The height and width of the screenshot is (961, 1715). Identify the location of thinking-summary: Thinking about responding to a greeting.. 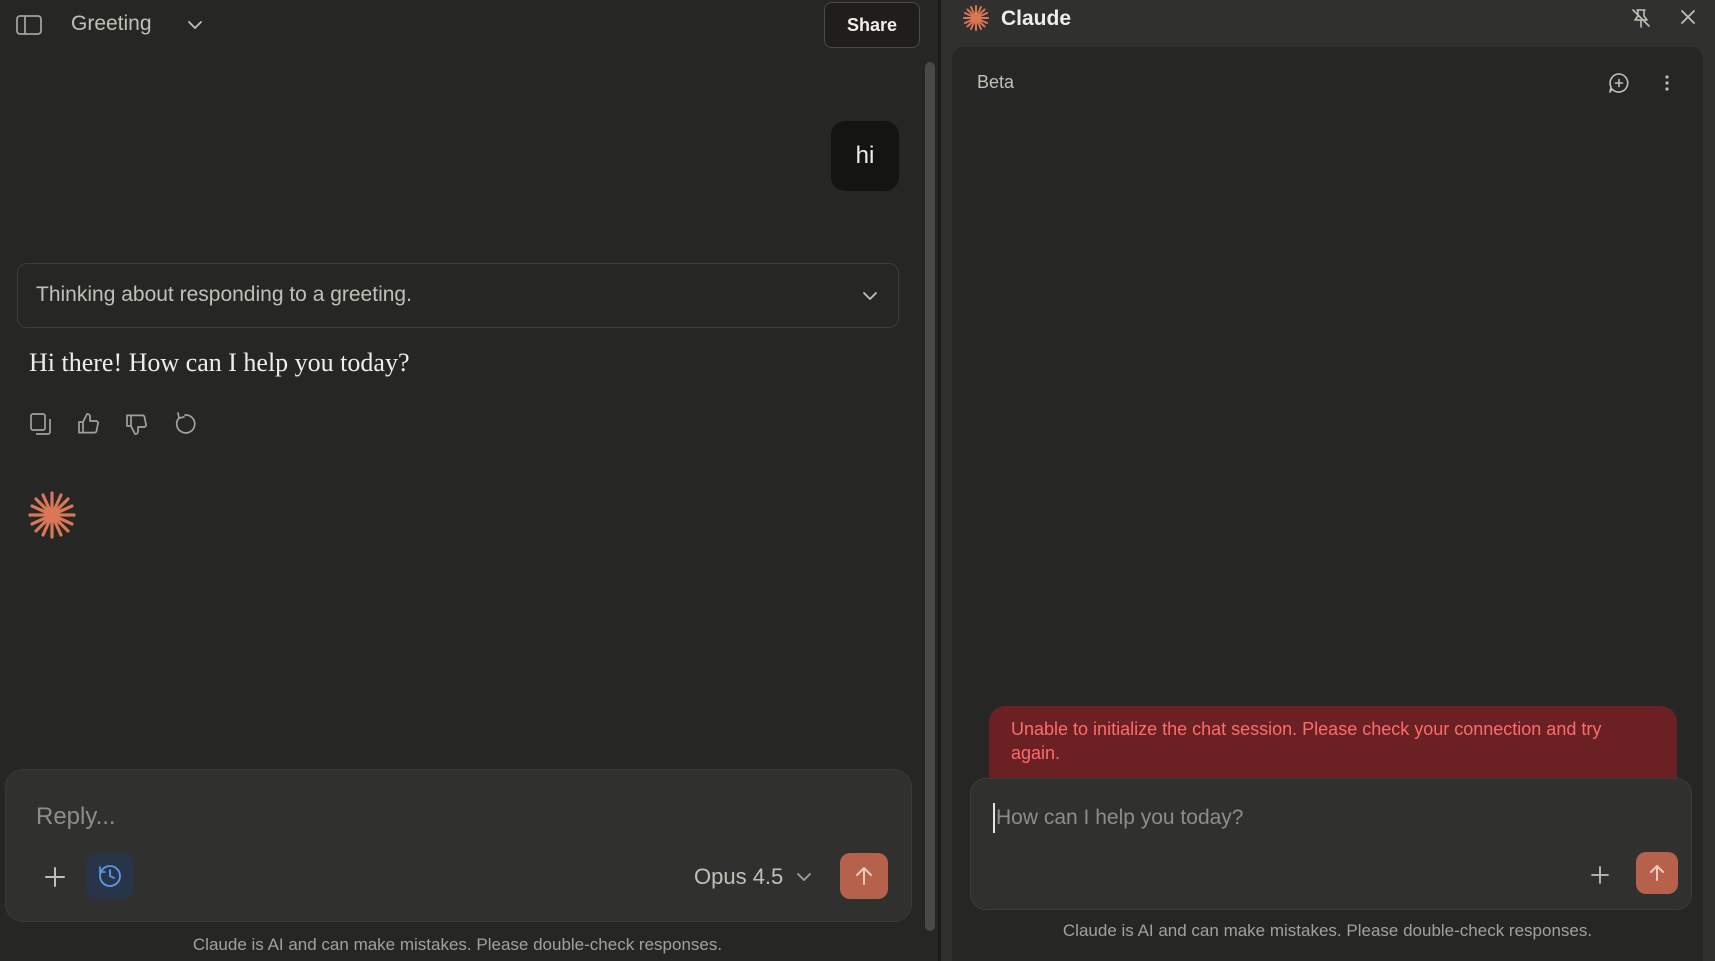
(458, 295).